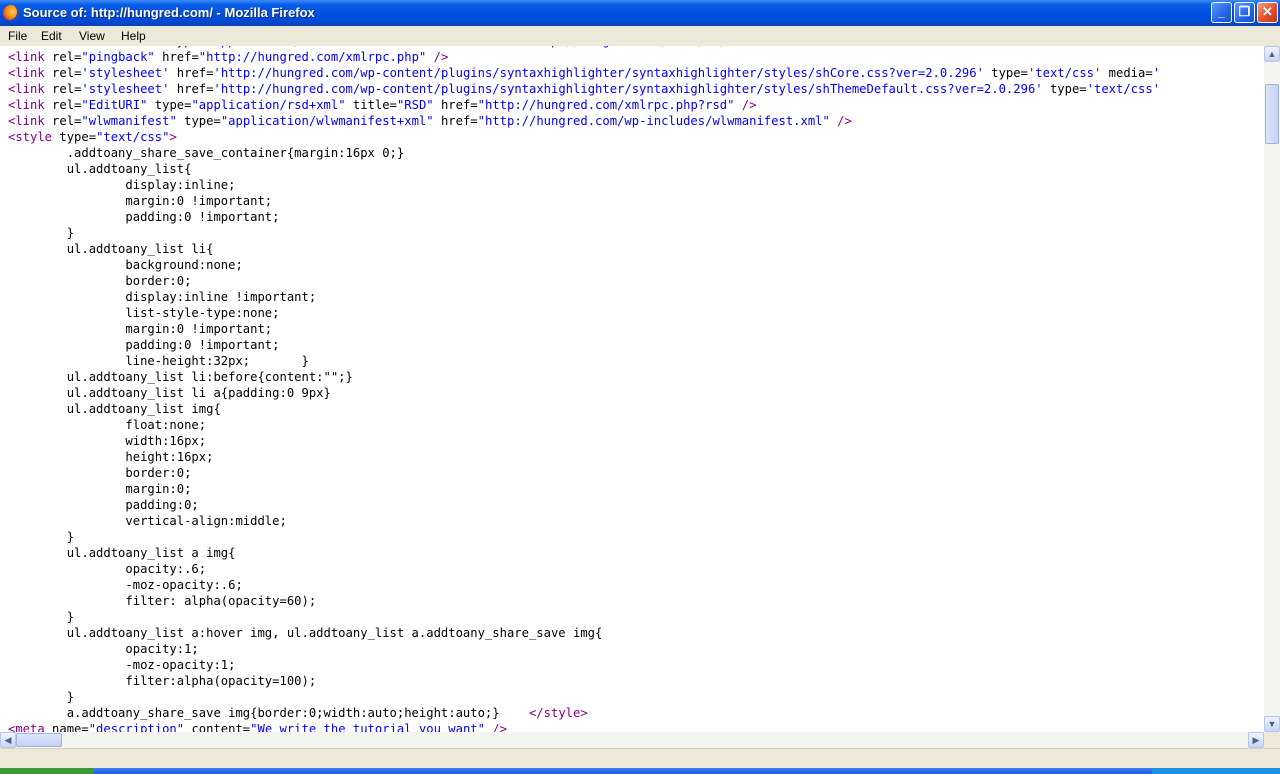 Image resolution: width=1280 pixels, height=774 pixels. I want to click on arrow-left-icon: ◀, so click(8, 740).